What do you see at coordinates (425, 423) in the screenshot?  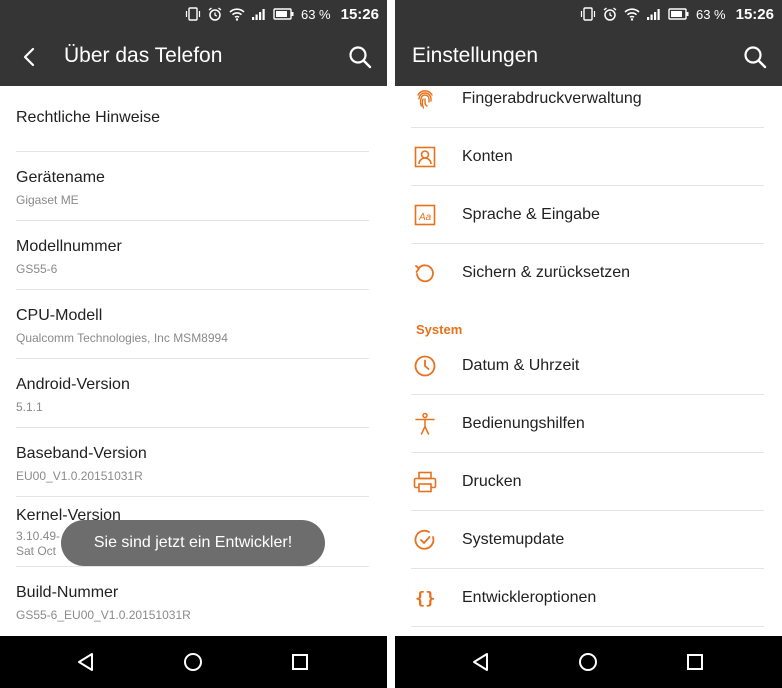 I see `accessibility-icon` at bounding box center [425, 423].